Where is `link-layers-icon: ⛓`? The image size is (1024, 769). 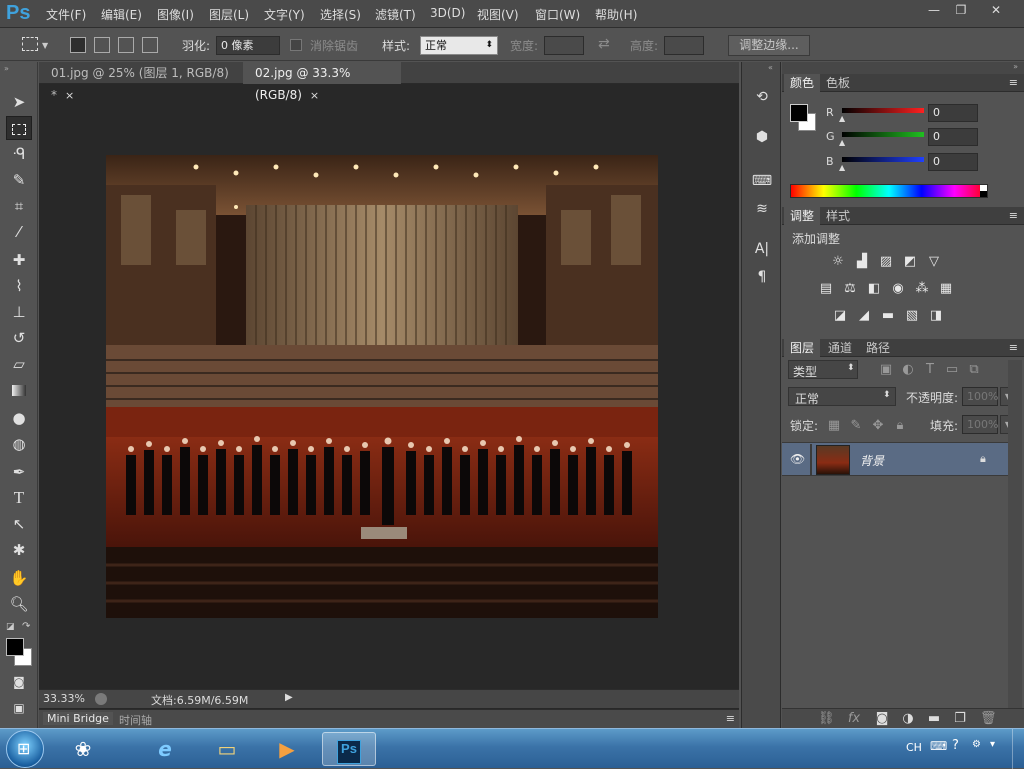
link-layers-icon: ⛓ is located at coordinates (826, 719).